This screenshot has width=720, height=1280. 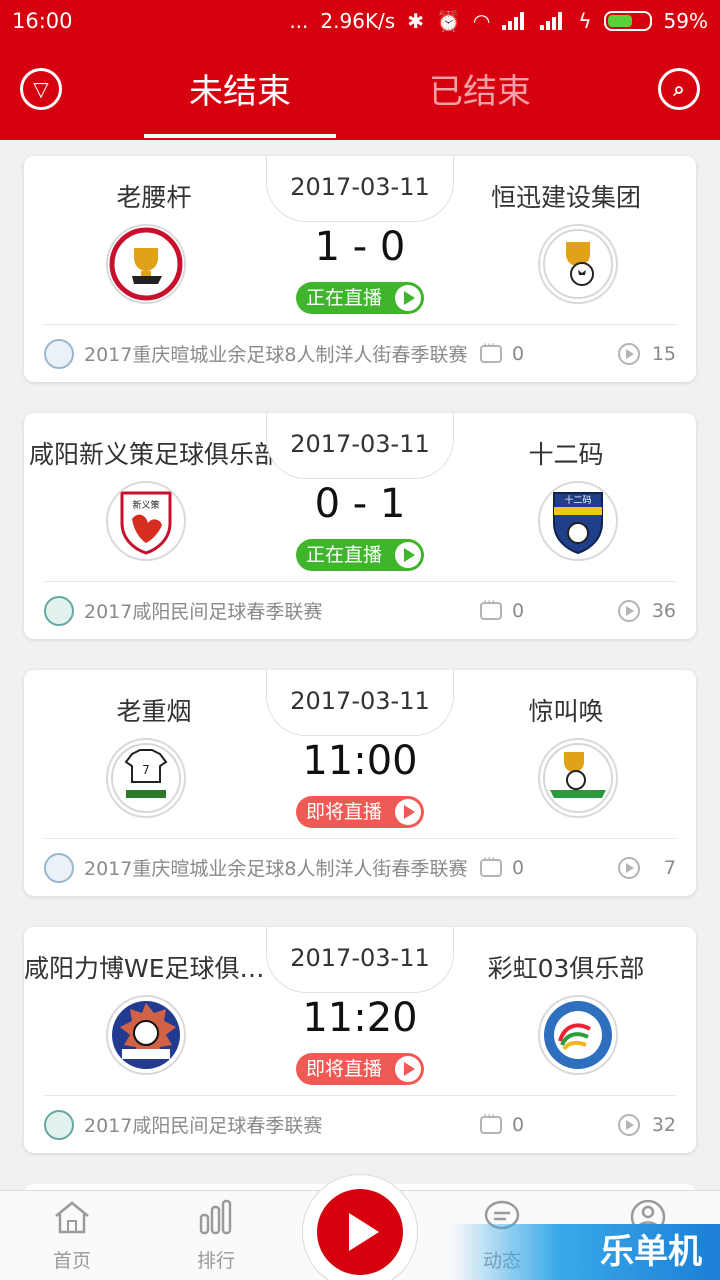 I want to click on status-time: 16:00, so click(x=42, y=21).